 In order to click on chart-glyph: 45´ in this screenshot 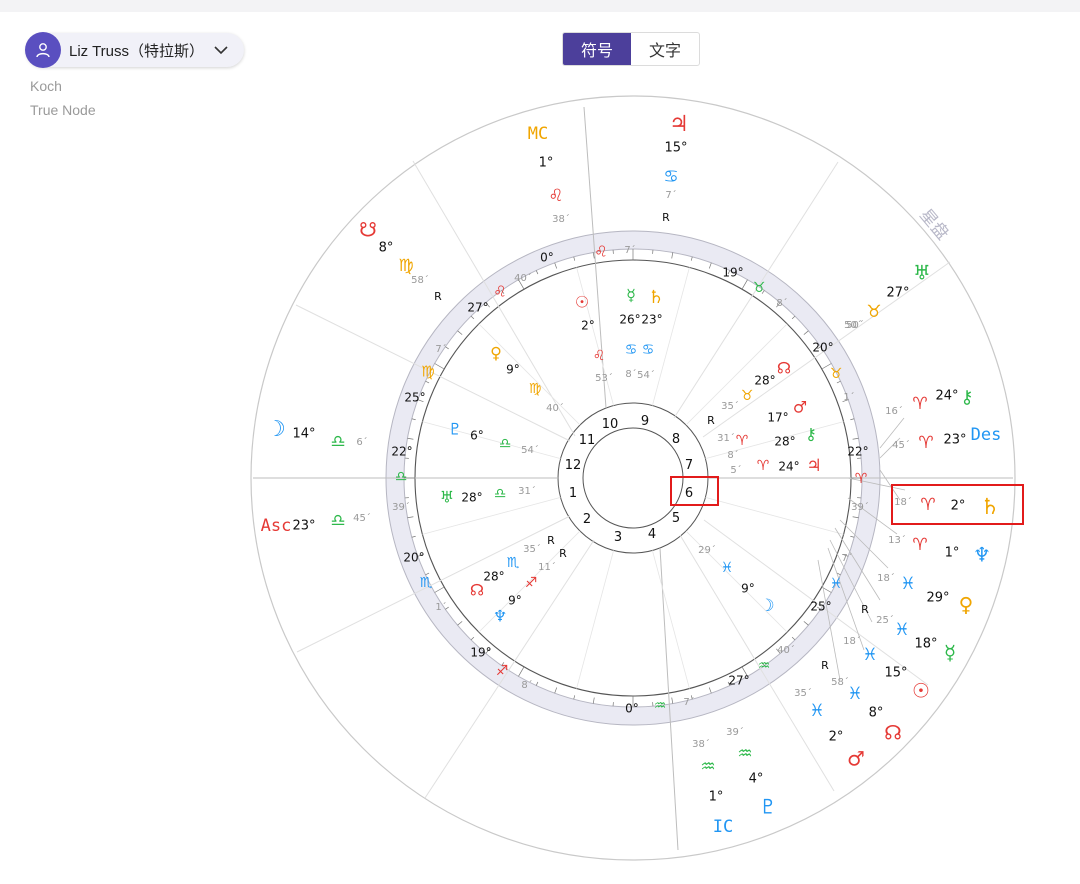, I will do `click(362, 518)`.